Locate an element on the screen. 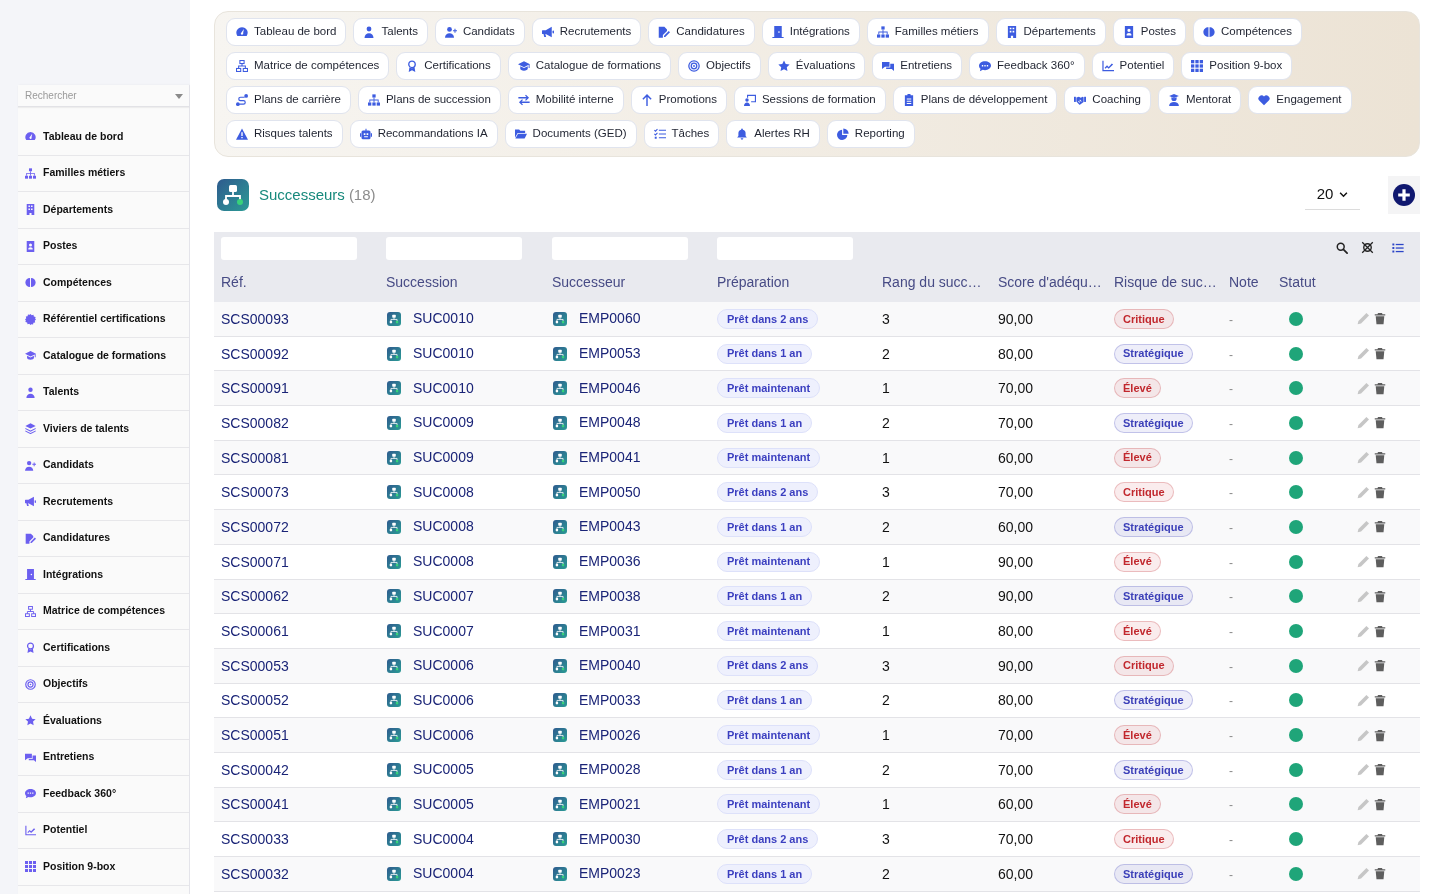 This screenshot has height=894, width=1445. sidebar-item: Évaluations is located at coordinates (103, 721).